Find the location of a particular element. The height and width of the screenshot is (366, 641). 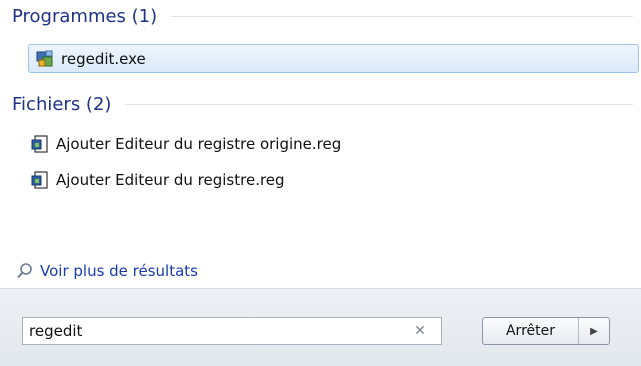

regedit-icon is located at coordinates (45, 59).